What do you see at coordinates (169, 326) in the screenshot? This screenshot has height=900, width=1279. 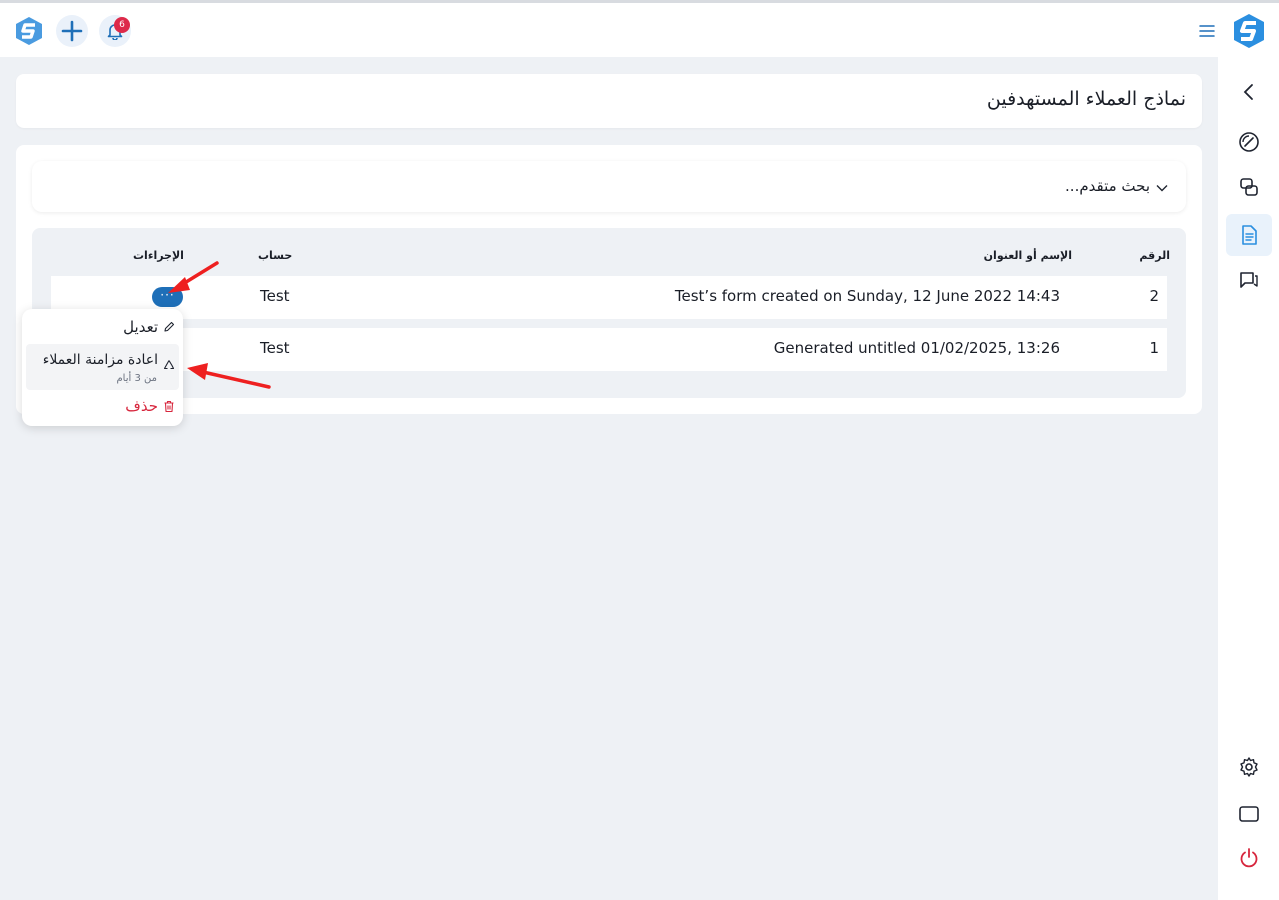 I see `pencil-icon` at bounding box center [169, 326].